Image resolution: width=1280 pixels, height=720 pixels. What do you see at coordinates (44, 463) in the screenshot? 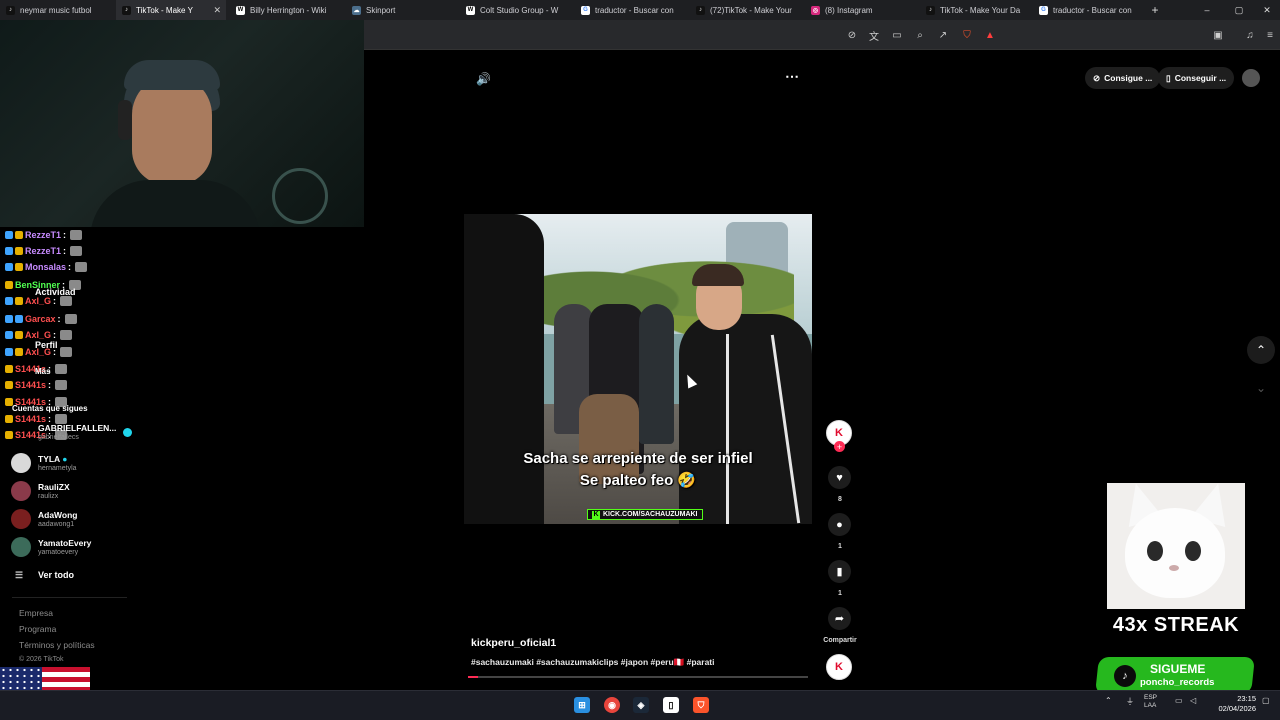
I see `following-item: TYLA ● hernametyla` at bounding box center [44, 463].